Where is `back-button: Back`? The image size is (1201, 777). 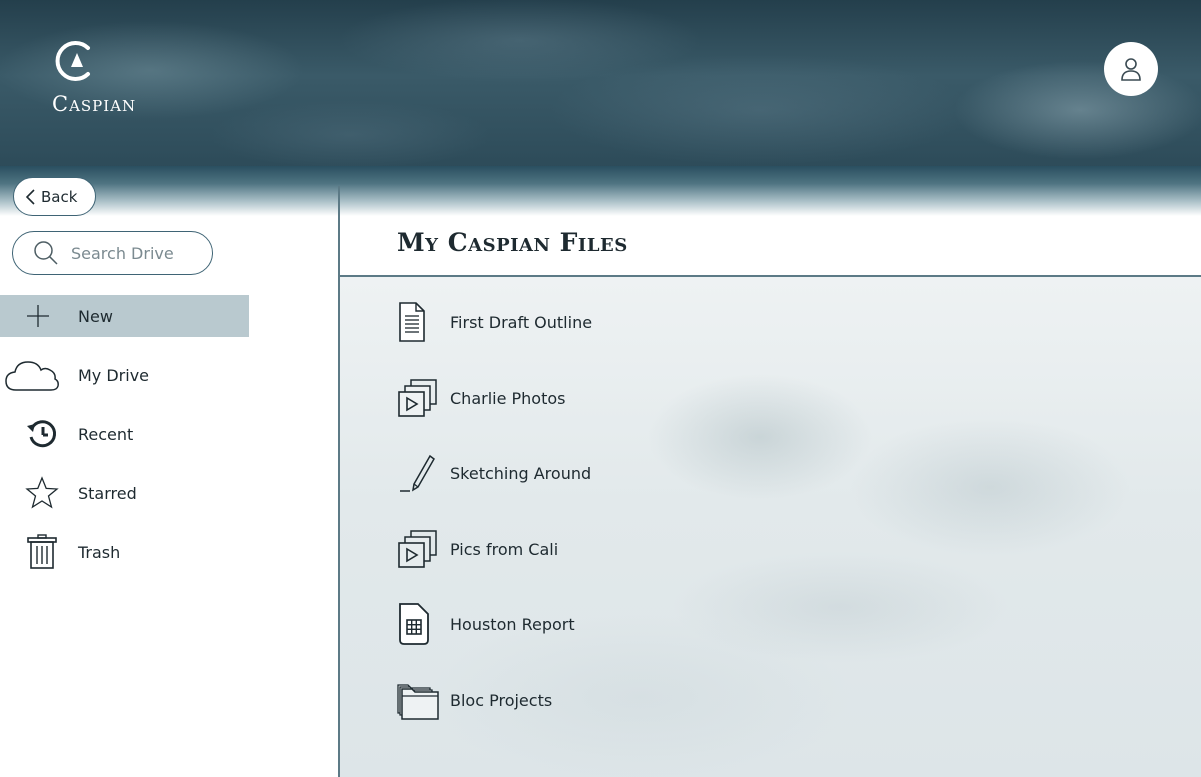 back-button: Back is located at coordinates (54, 196).